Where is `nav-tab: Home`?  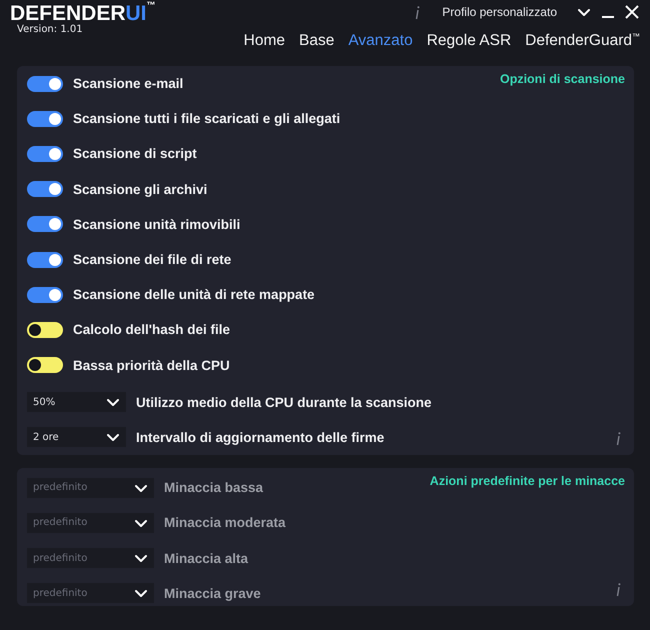
nav-tab: Home is located at coordinates (264, 41).